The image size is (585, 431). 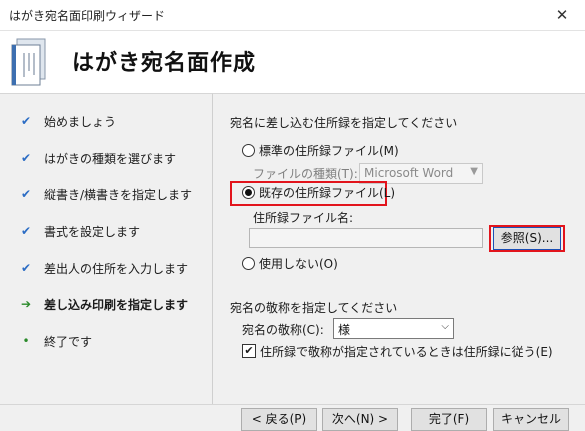 I want to click on title-bar: はがき宛名面印刷ウィザード ✕, so click(x=292, y=15).